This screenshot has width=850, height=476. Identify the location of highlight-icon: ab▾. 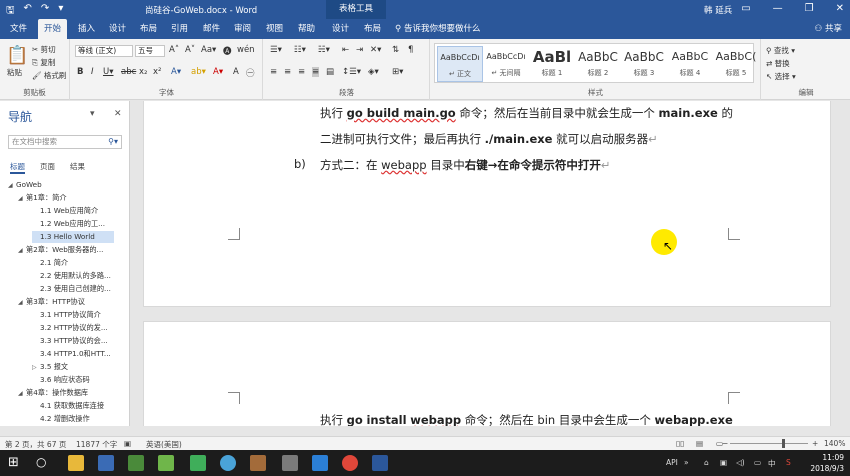
(198, 72).